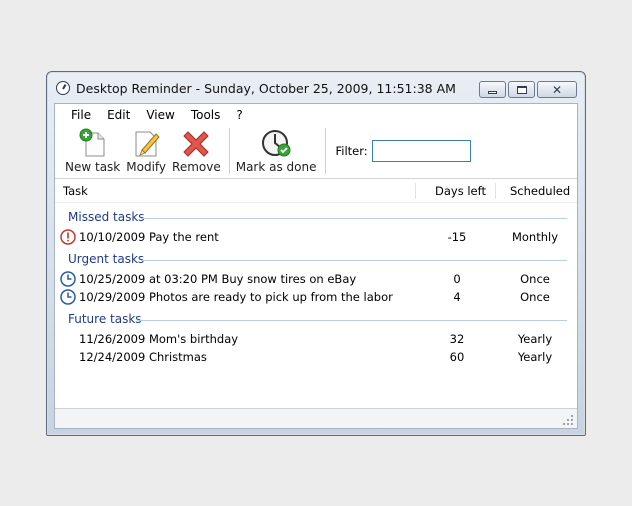 The height and width of the screenshot is (506, 632). What do you see at coordinates (105, 319) in the screenshot?
I see `group-title-future: Future tasks` at bounding box center [105, 319].